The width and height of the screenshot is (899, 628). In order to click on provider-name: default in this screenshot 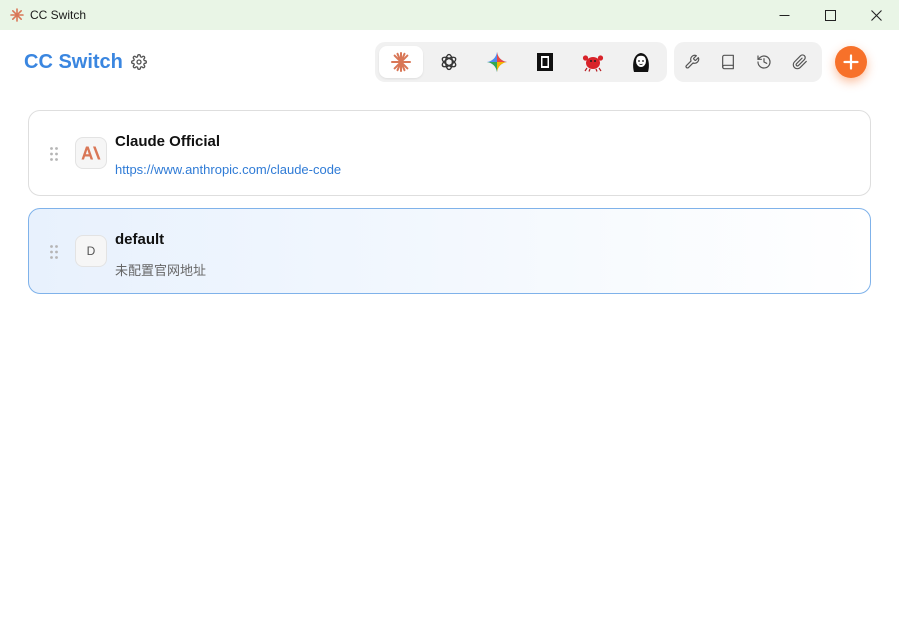, I will do `click(140, 239)`.